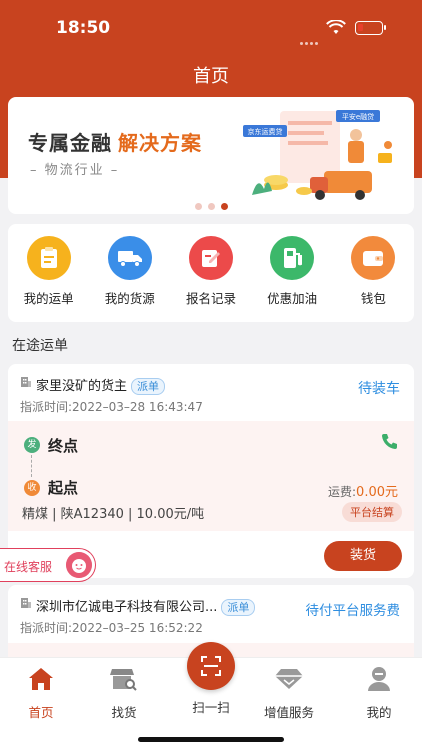 The height and width of the screenshot is (750, 422). Describe the element at coordinates (373, 258) in the screenshot. I see `wallet-icon` at that location.